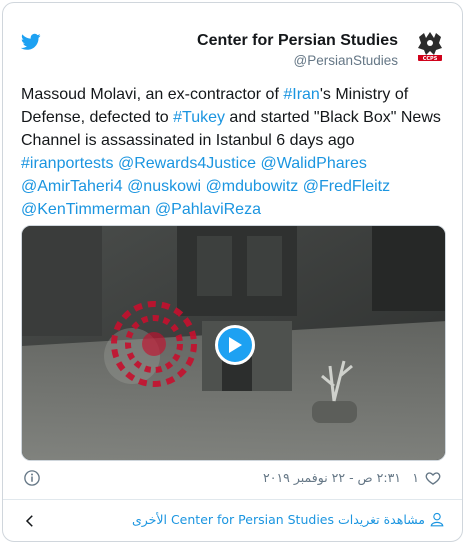 This screenshot has height=546, width=465. I want to click on mention-link: @AmirTaheri4, so click(72, 186).